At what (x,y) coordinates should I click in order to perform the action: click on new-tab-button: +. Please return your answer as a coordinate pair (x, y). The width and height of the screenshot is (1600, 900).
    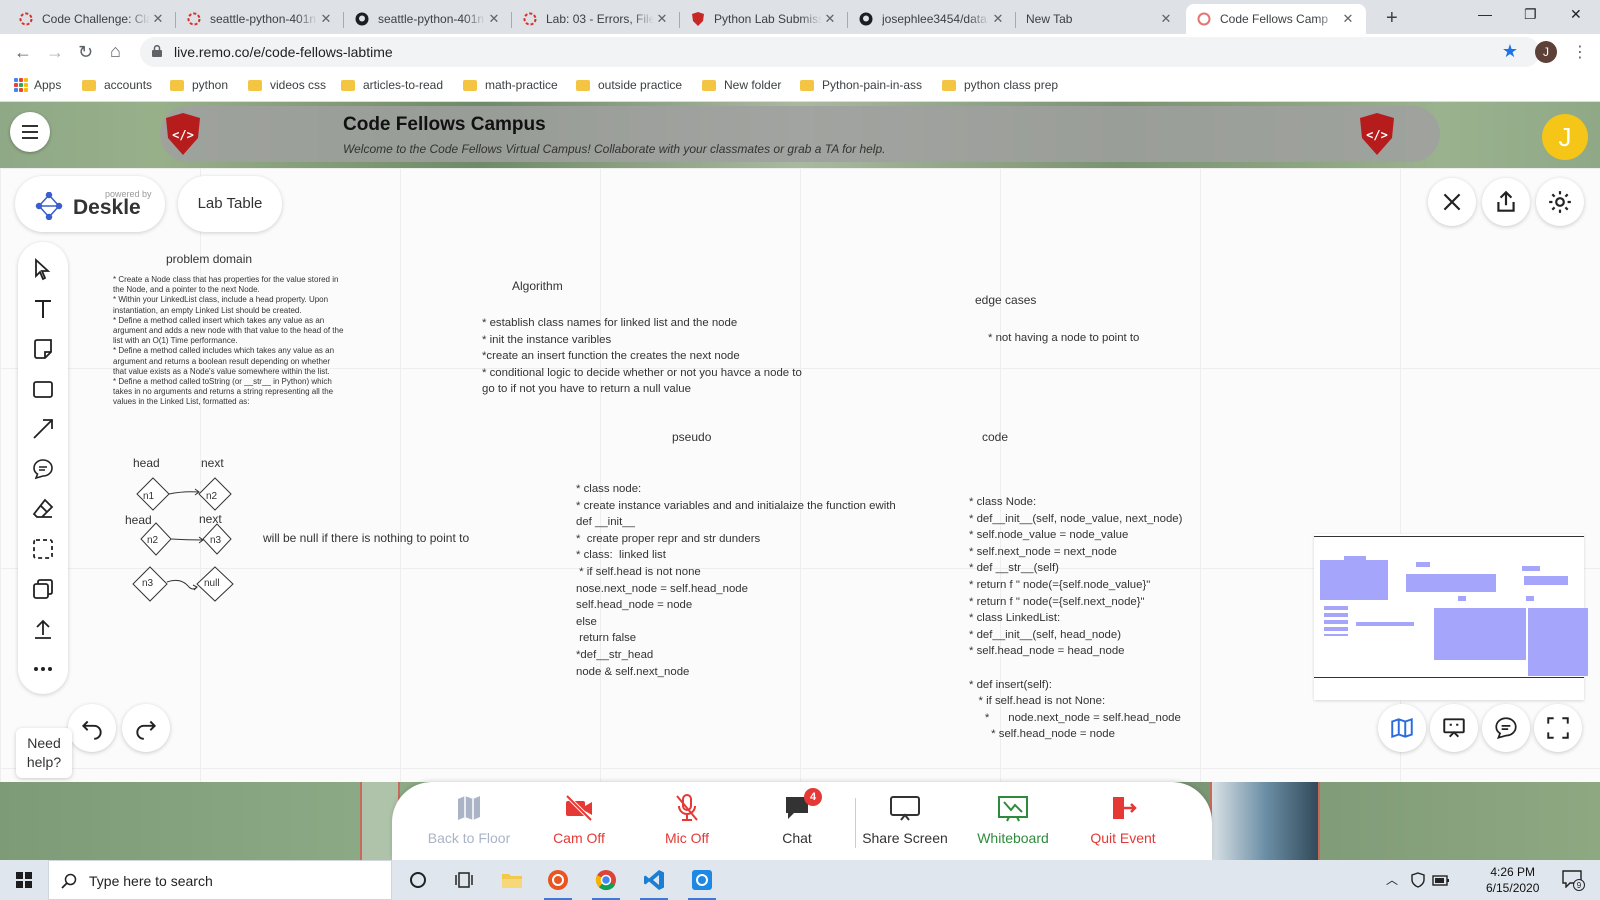
    Looking at the image, I should click on (1392, 18).